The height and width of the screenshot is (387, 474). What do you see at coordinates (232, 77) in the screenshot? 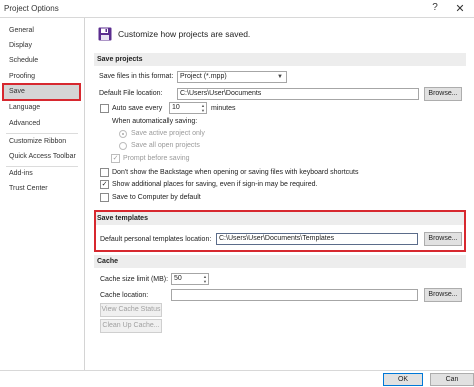
I see `save-format-select: Project (*.mpp) ▼` at bounding box center [232, 77].